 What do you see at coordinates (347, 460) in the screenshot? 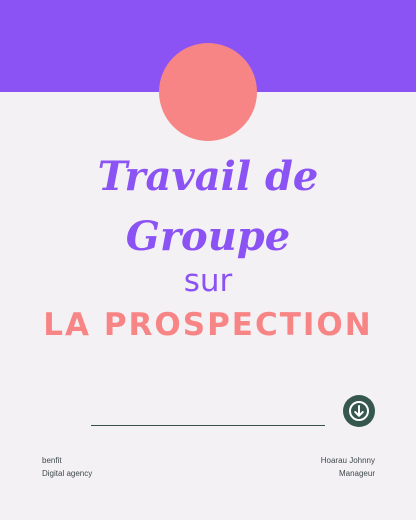
I see `author-name: Hoarau Johnny` at bounding box center [347, 460].